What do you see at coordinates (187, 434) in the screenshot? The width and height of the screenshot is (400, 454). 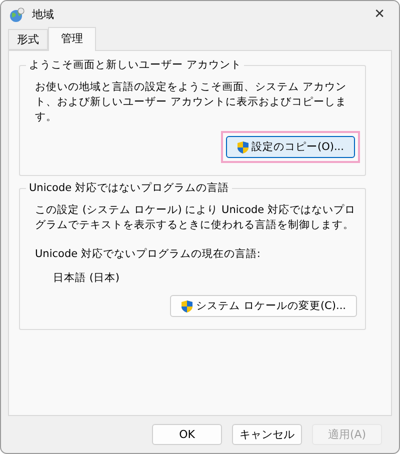 I see `dialog-button: OK` at bounding box center [187, 434].